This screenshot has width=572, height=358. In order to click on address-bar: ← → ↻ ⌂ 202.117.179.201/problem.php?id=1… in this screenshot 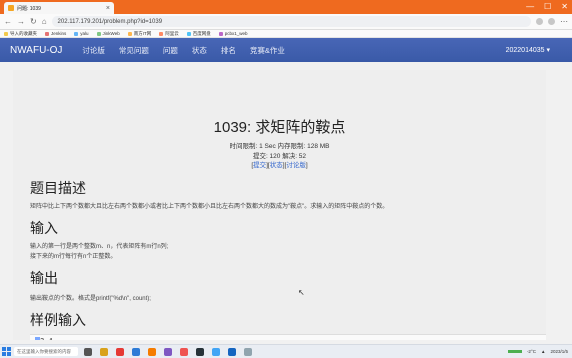, I will do `click(286, 22)`.